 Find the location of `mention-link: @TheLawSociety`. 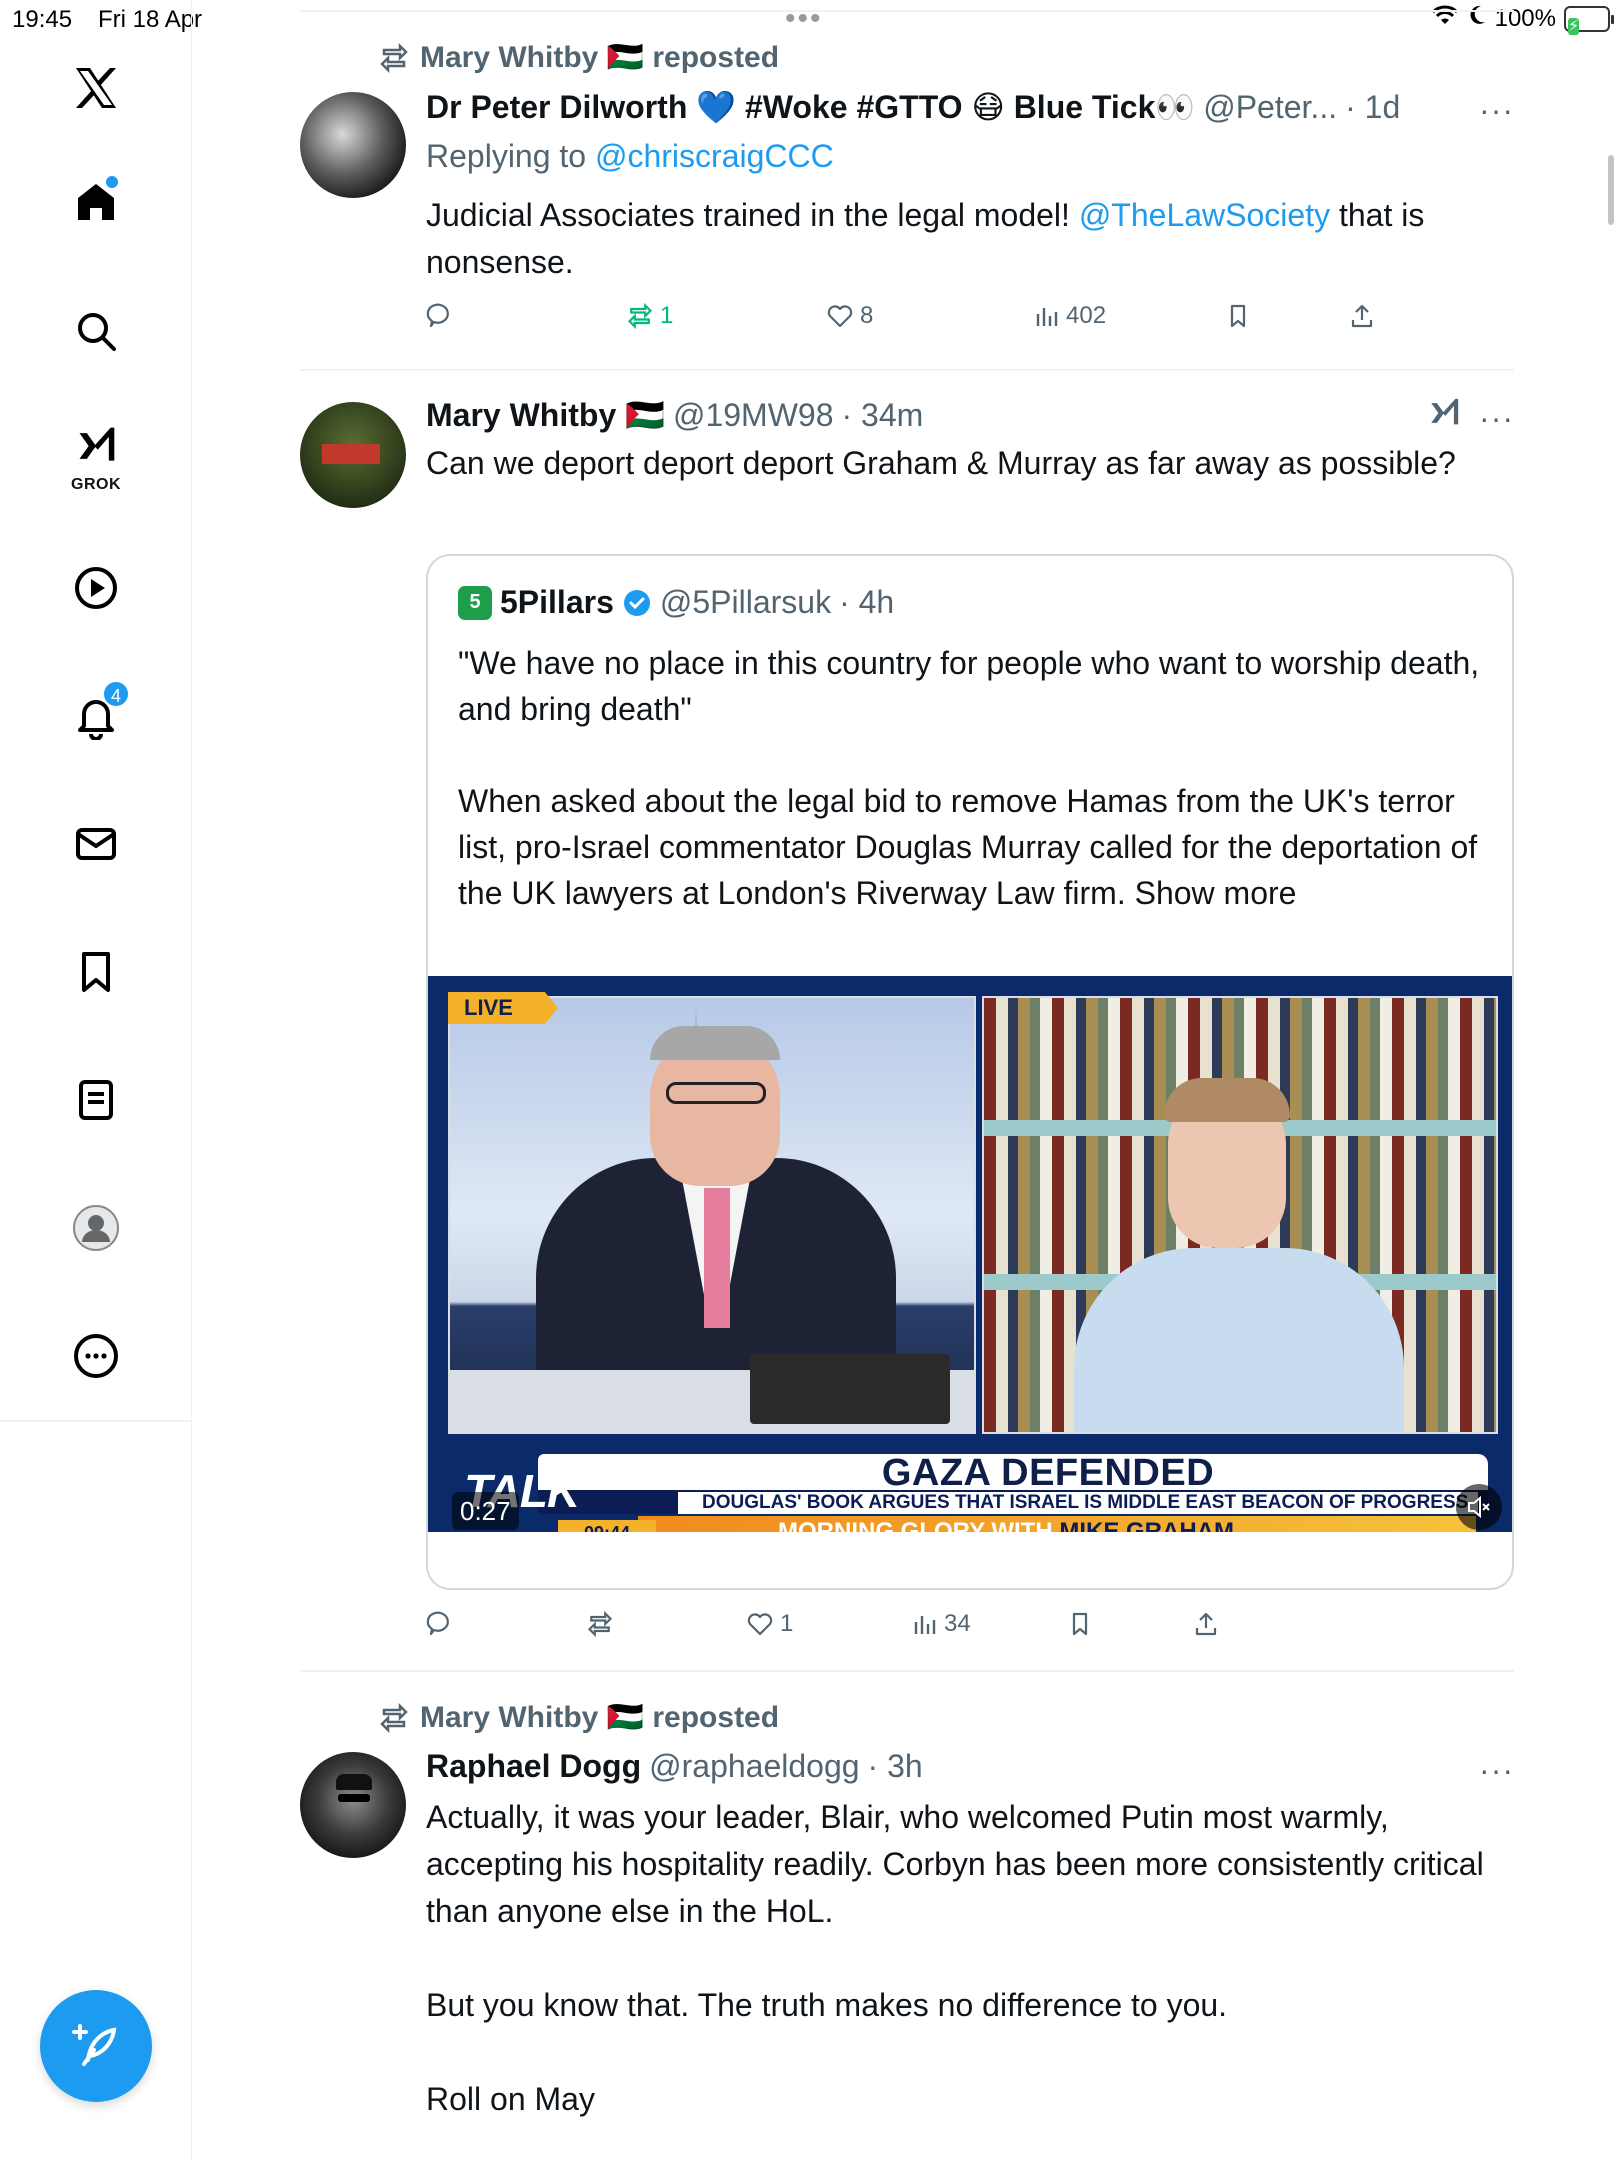

mention-link: @TheLawSociety is located at coordinates (1204, 215).